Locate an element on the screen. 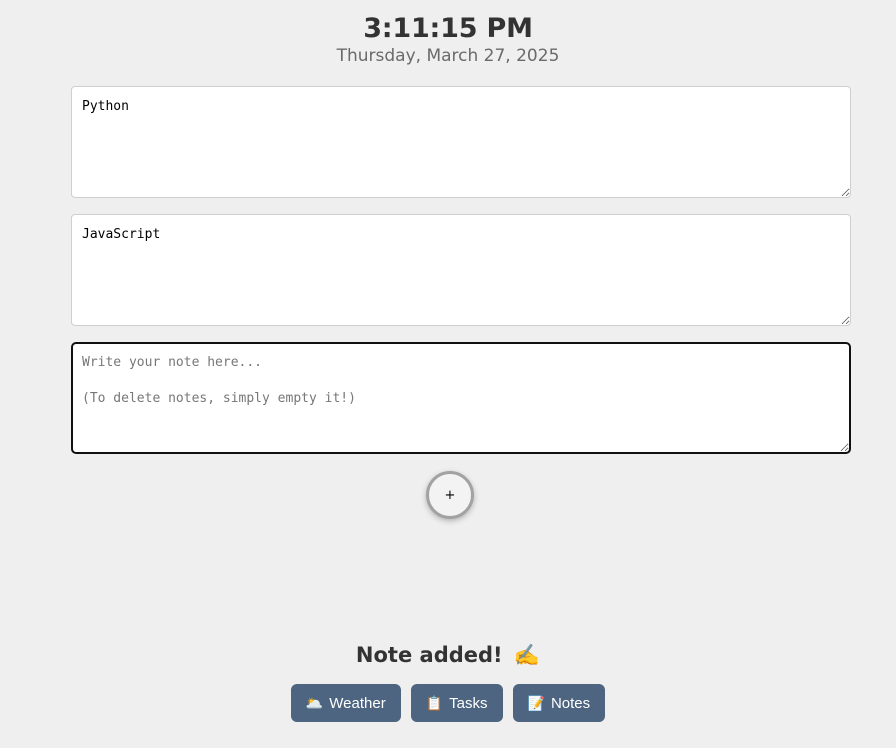 The height and width of the screenshot is (748, 896). clock-header: 3:11:15 PM Thursday, March 27, 2025 is located at coordinates (448, 39).